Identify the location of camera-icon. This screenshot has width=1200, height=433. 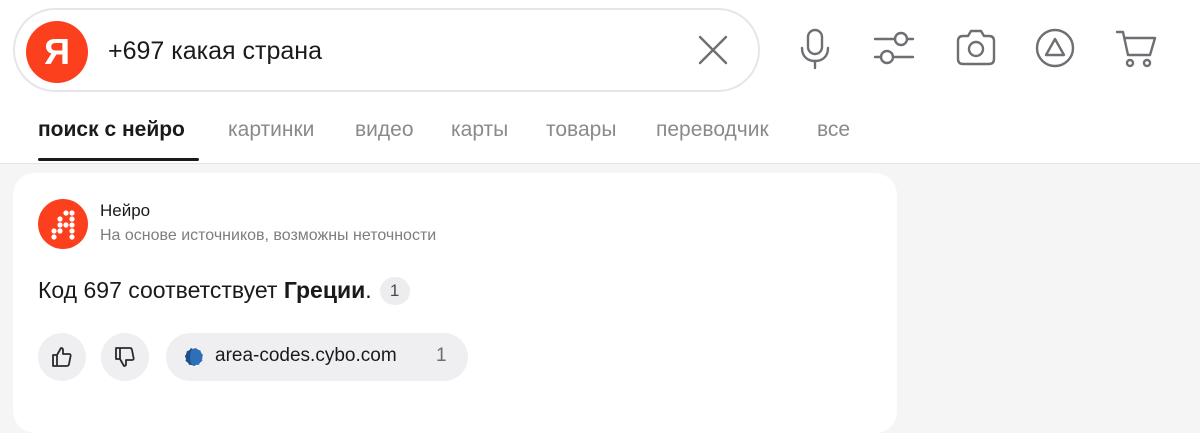
(976, 48).